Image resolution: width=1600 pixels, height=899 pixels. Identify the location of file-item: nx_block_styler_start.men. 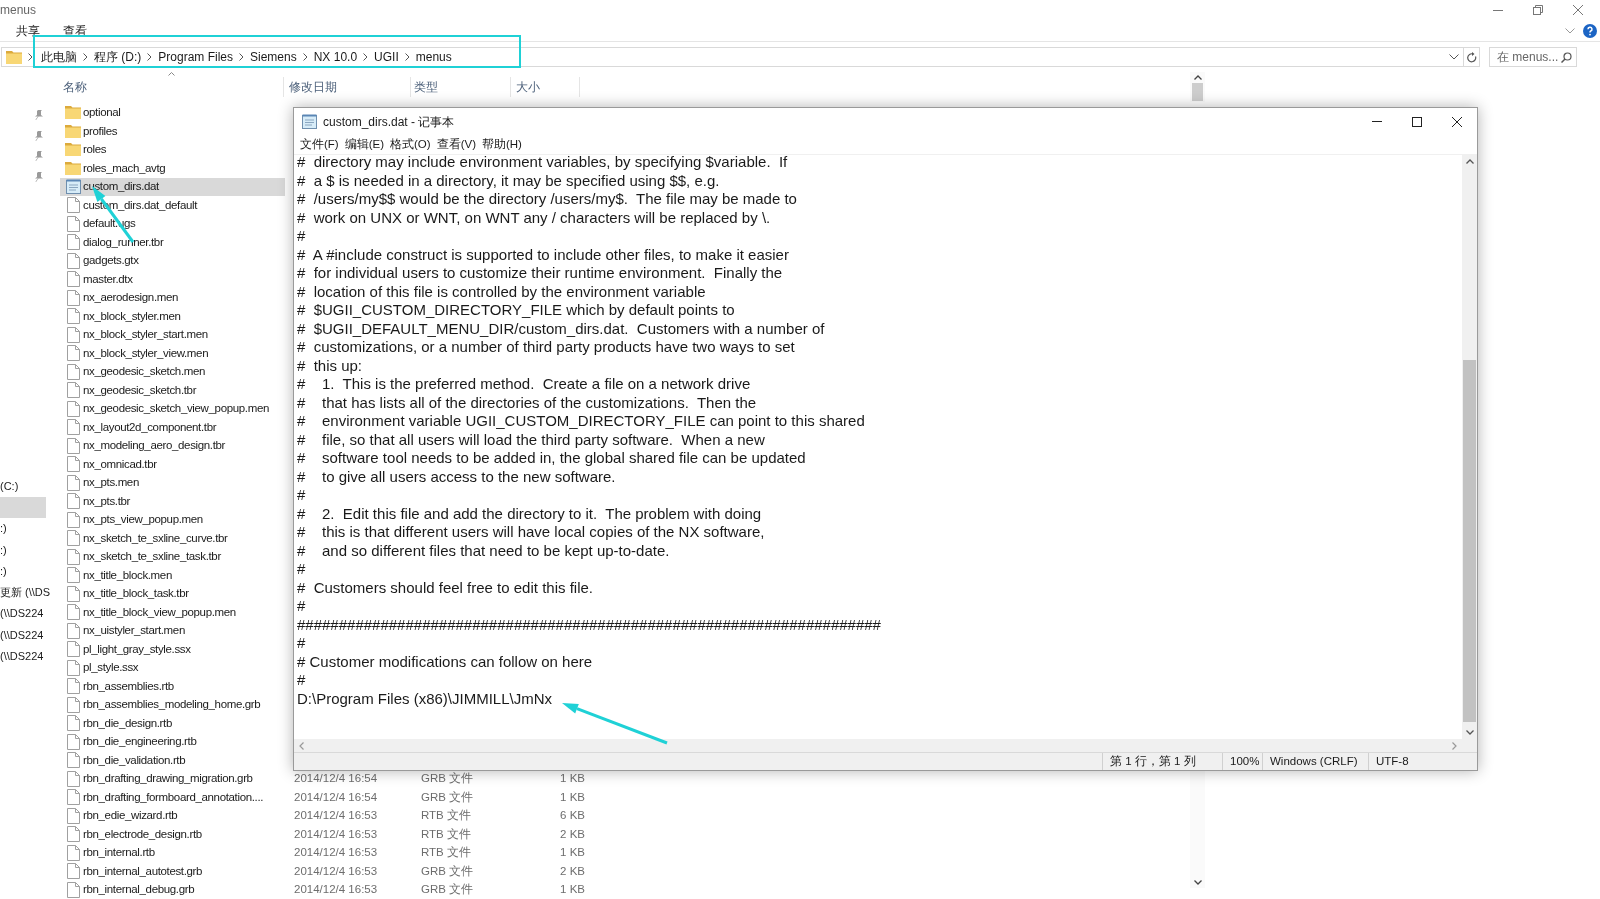
(172, 334).